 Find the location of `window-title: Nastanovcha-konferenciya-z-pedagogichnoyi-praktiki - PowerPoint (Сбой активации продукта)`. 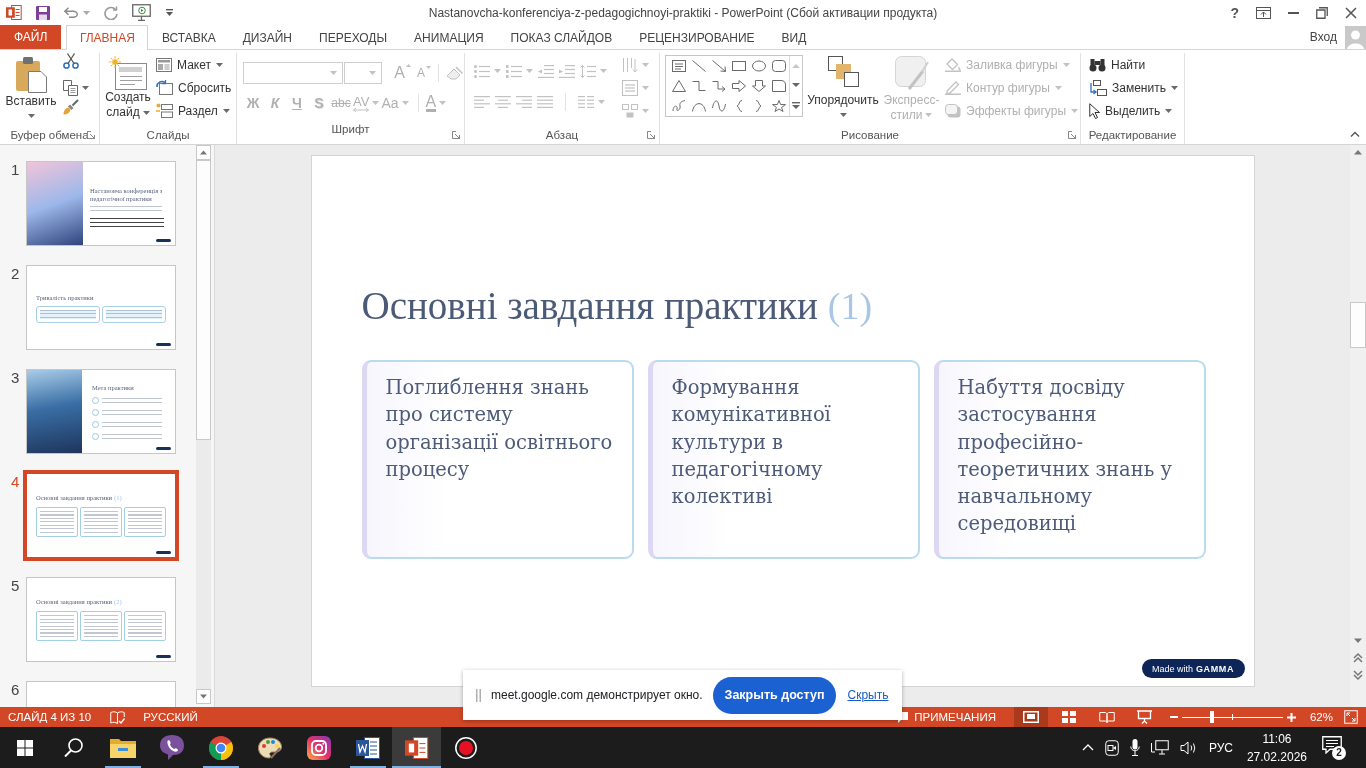

window-title: Nastanovcha-konferenciya-z-pedagogichnoyi-praktiki - PowerPoint (Сбой активации продукта) is located at coordinates (683, 12).